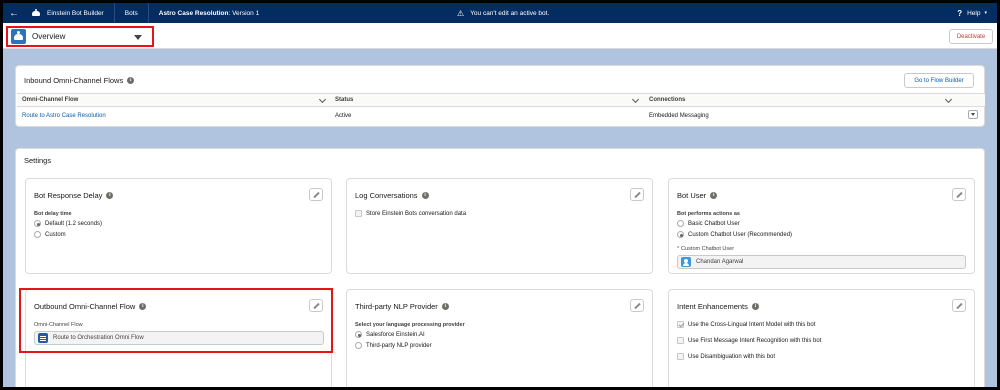 This screenshot has width=1000, height=390. I want to click on outbound-flow-title: Outbound Omni-Channel Flow i, so click(90, 306).